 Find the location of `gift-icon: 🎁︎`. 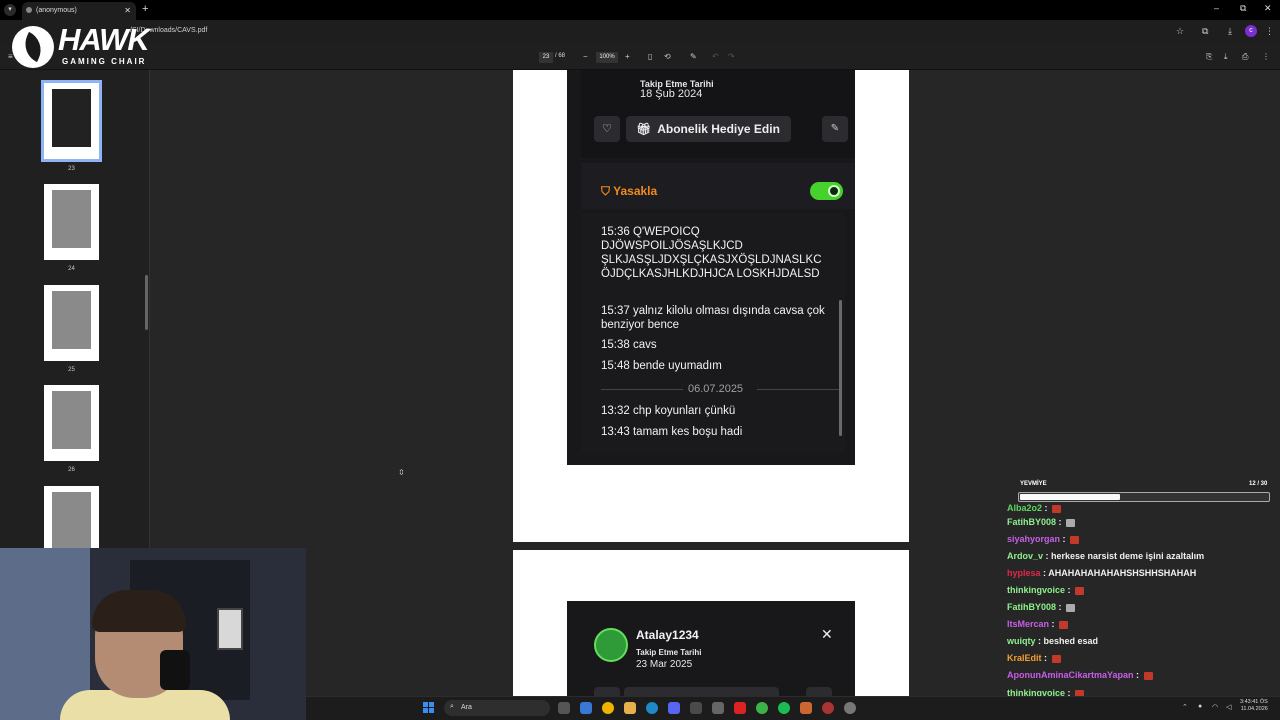

gift-icon: 🎁︎ is located at coordinates (644, 129).